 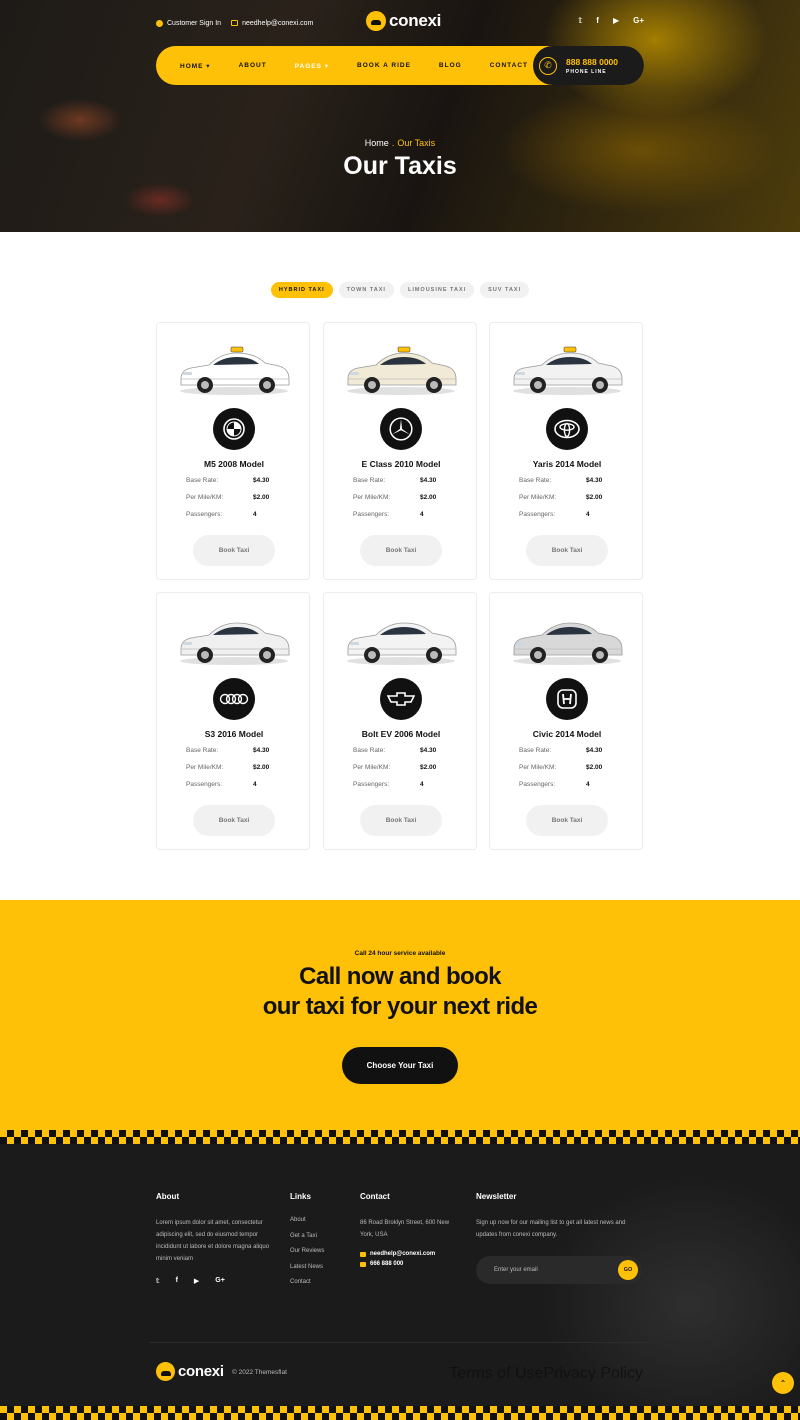 What do you see at coordinates (401, 429) in the screenshot?
I see `mercedes-logo-icon` at bounding box center [401, 429].